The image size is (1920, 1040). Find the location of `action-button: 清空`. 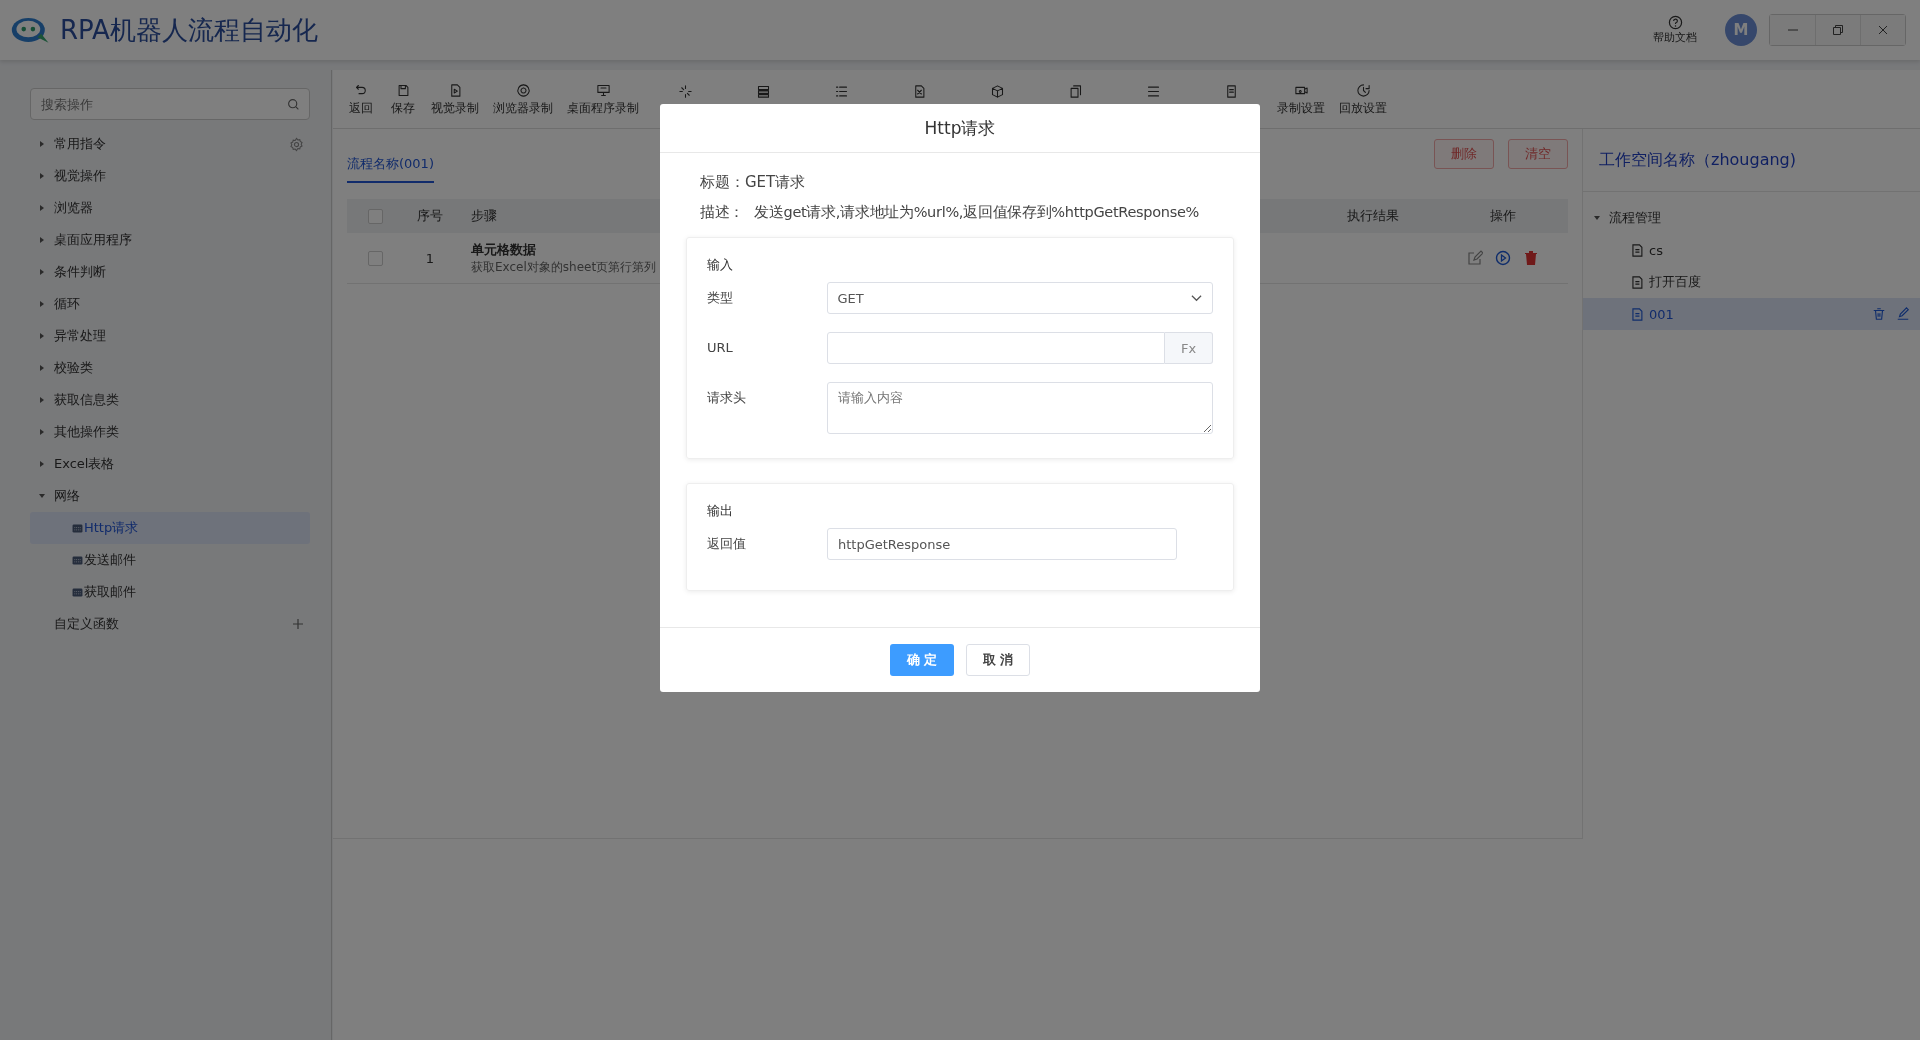

action-button: 清空 is located at coordinates (1538, 154).